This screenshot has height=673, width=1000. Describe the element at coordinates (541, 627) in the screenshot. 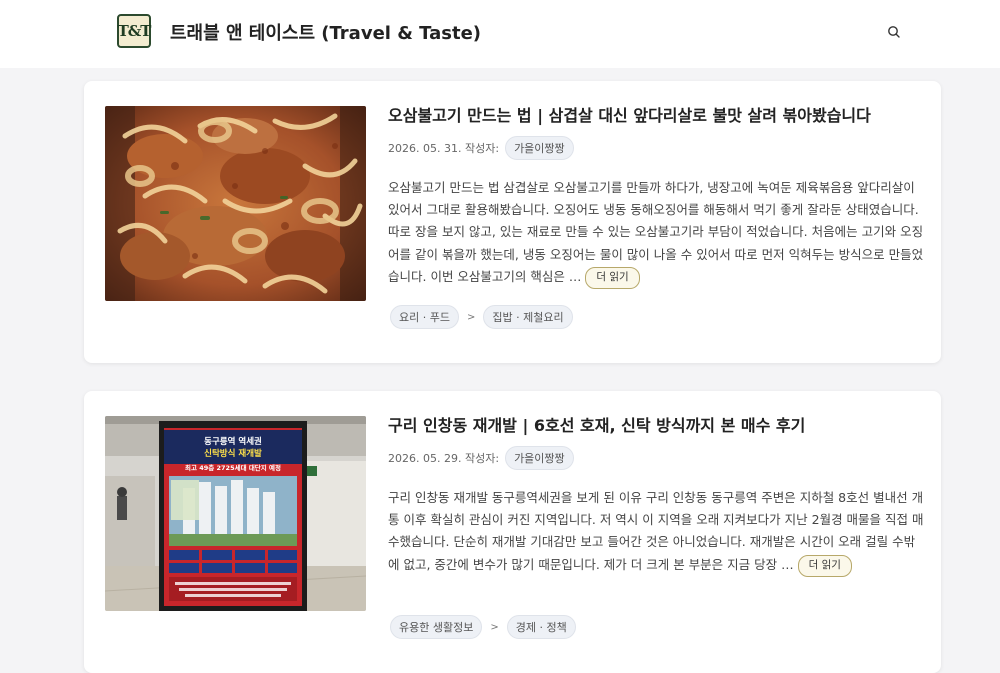

I see `tag-subcategory: 경제 · 정책` at that location.